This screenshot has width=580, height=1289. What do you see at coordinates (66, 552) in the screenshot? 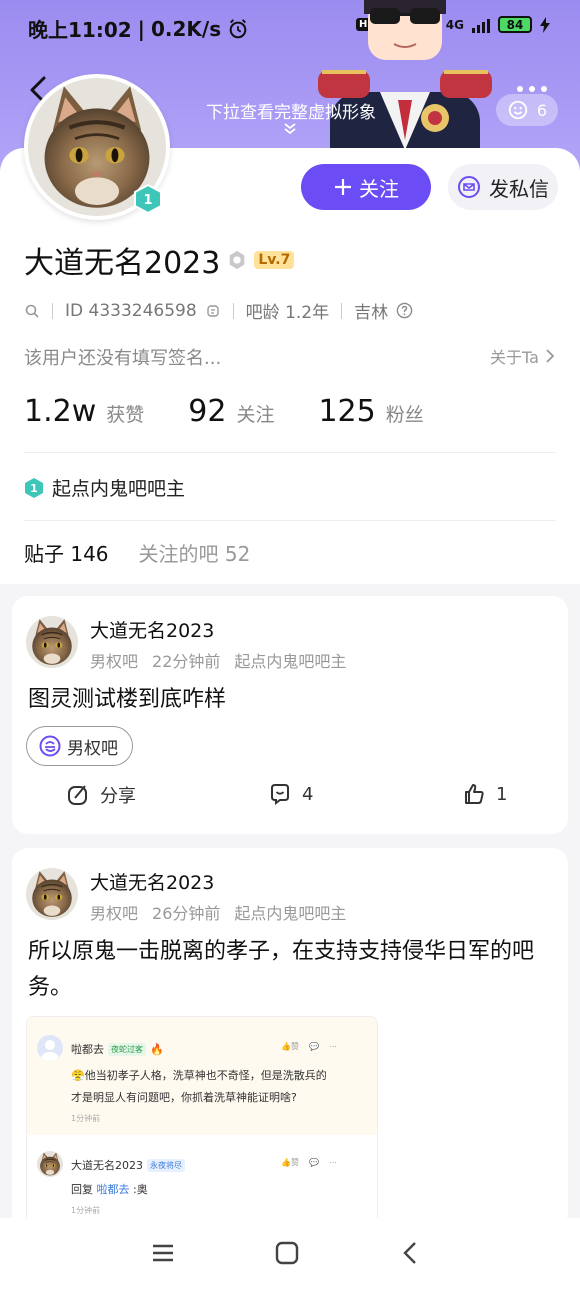
I see `tab-posts: 贴子 146` at bounding box center [66, 552].